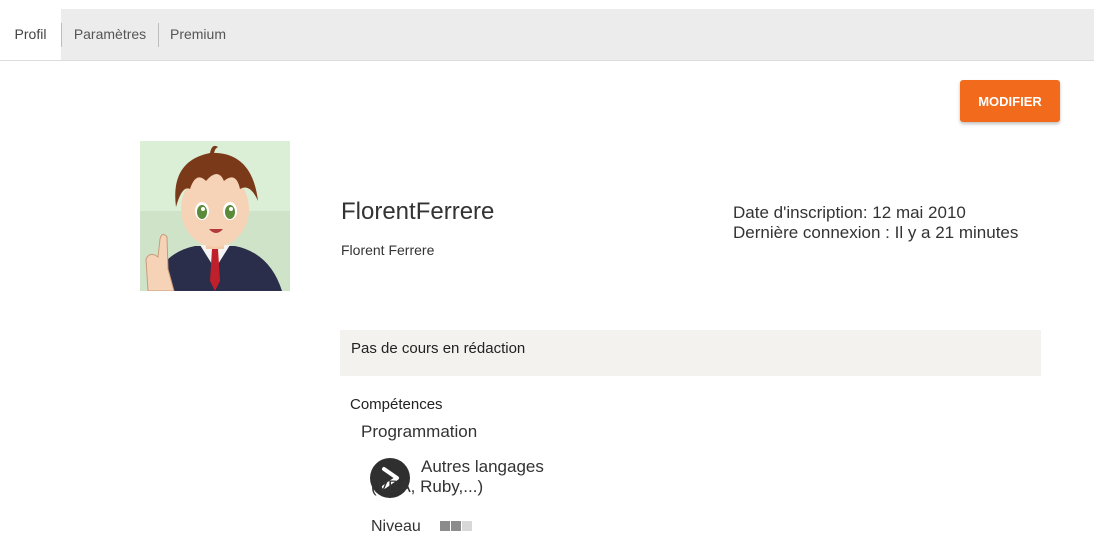  What do you see at coordinates (396, 526) in the screenshot?
I see `skill-level-label: Niveau` at bounding box center [396, 526].